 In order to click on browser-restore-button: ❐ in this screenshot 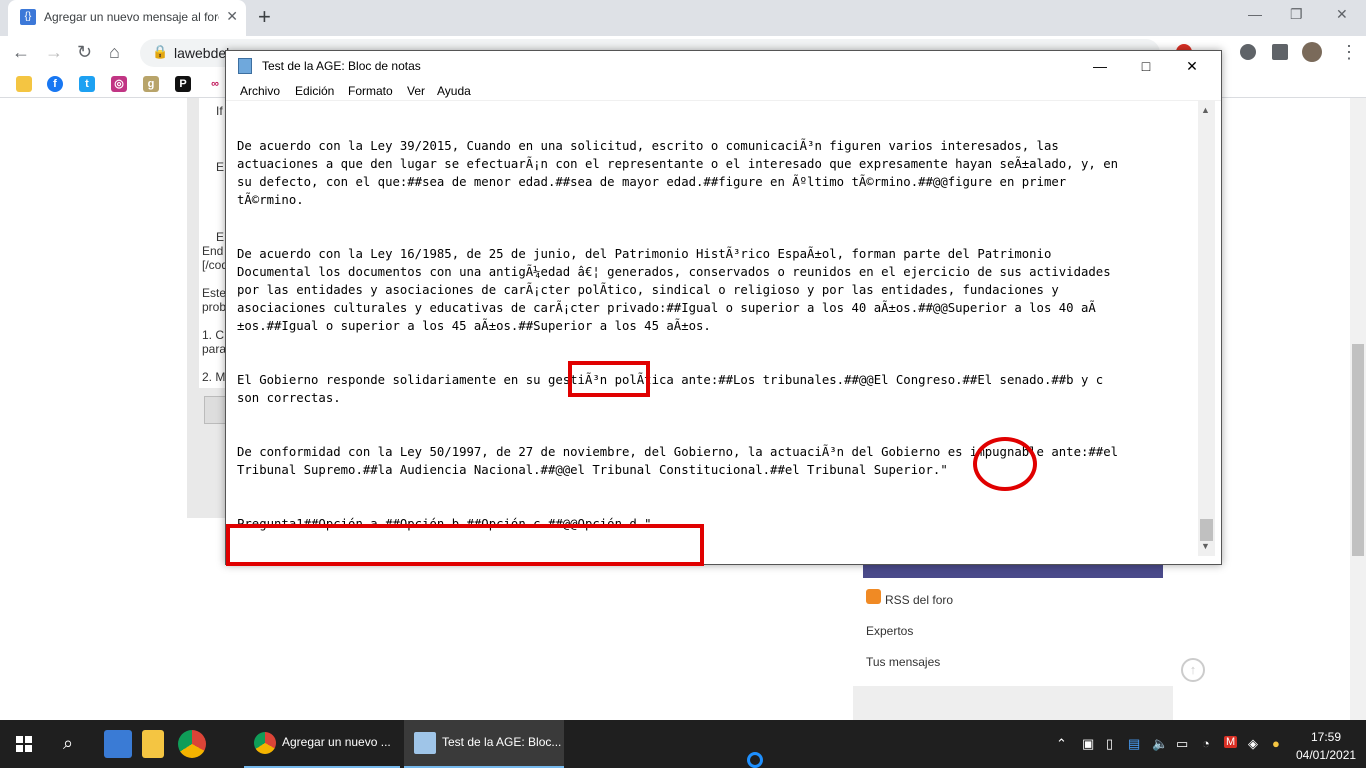, I will do `click(1296, 14)`.